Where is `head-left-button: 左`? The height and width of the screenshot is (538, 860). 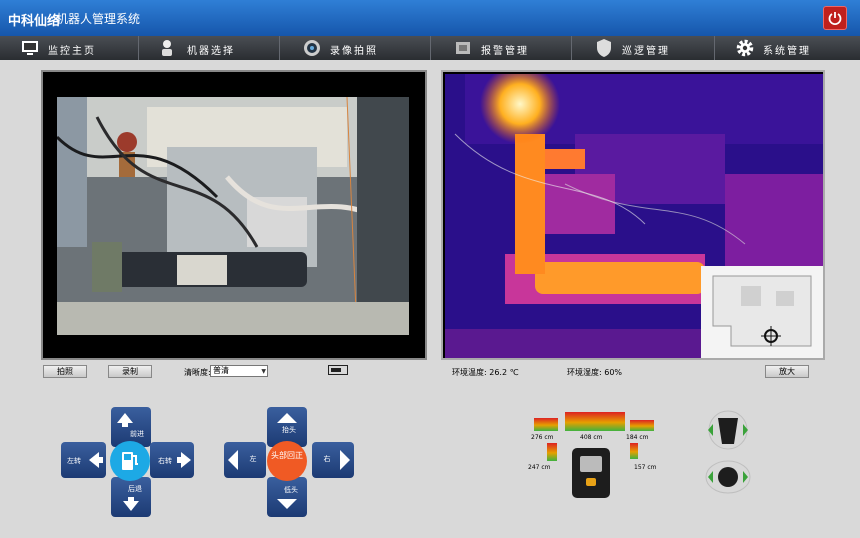
head-left-button: 左 is located at coordinates (245, 460).